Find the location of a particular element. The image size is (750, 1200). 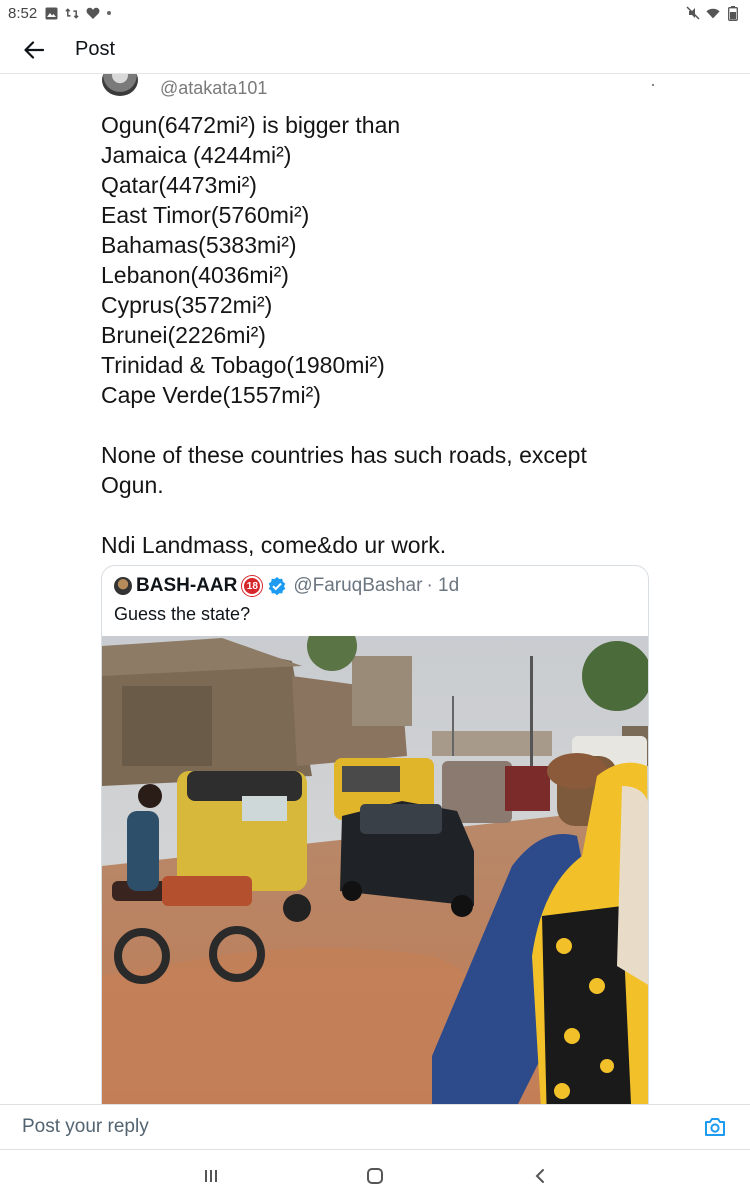

reply-input: Post your reply is located at coordinates (361, 1127).